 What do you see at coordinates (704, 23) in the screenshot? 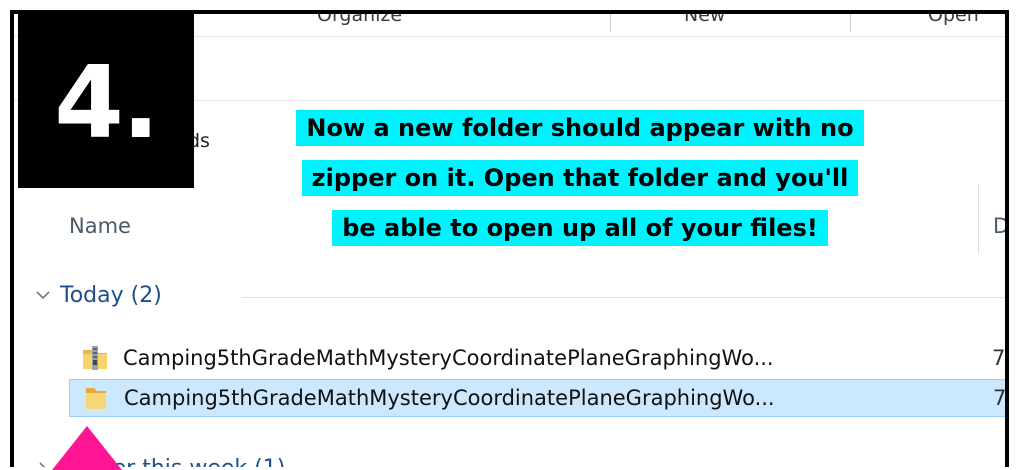
I see `ribbon-group-new: New` at bounding box center [704, 23].